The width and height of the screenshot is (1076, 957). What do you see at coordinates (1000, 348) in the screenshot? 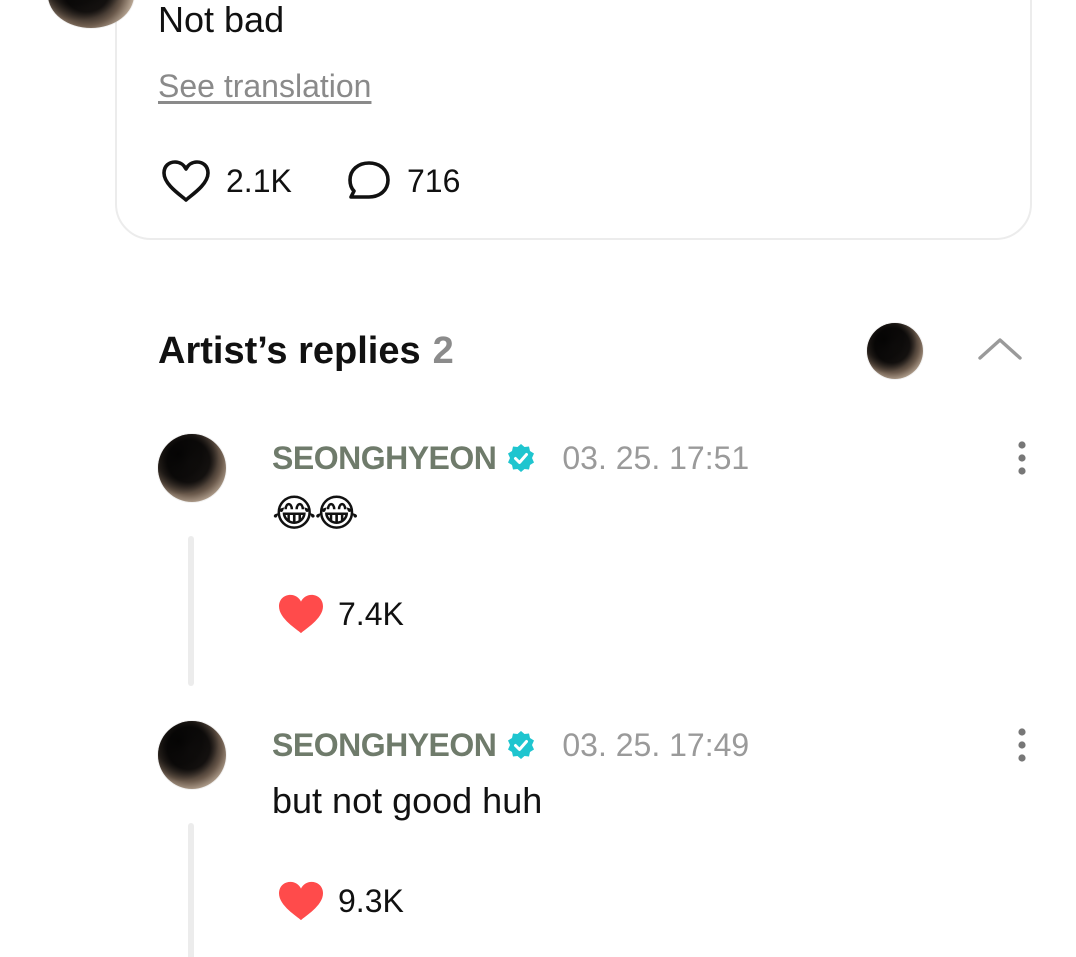
I see `chevron-up-icon` at bounding box center [1000, 348].